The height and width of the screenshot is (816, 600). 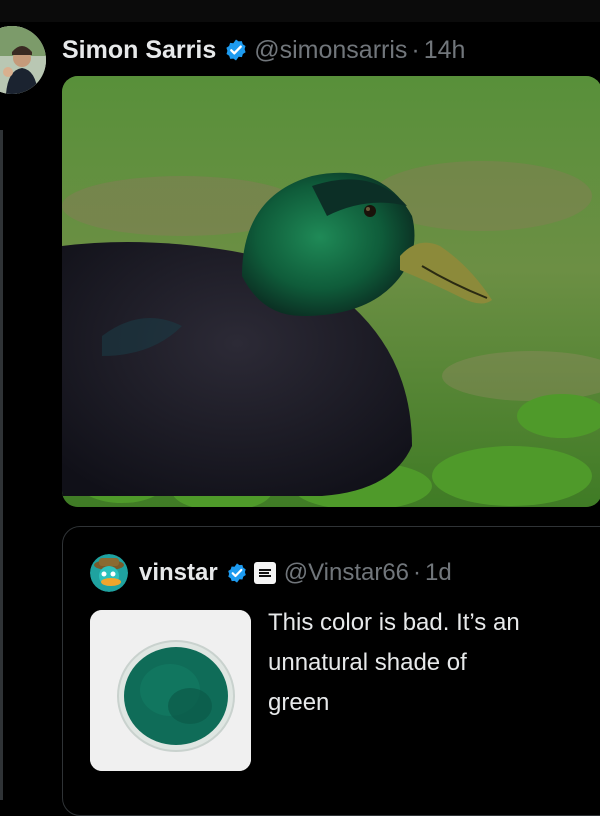 I want to click on quote-header: vinstar @Vinstar66 · 1d, so click(x=295, y=573).